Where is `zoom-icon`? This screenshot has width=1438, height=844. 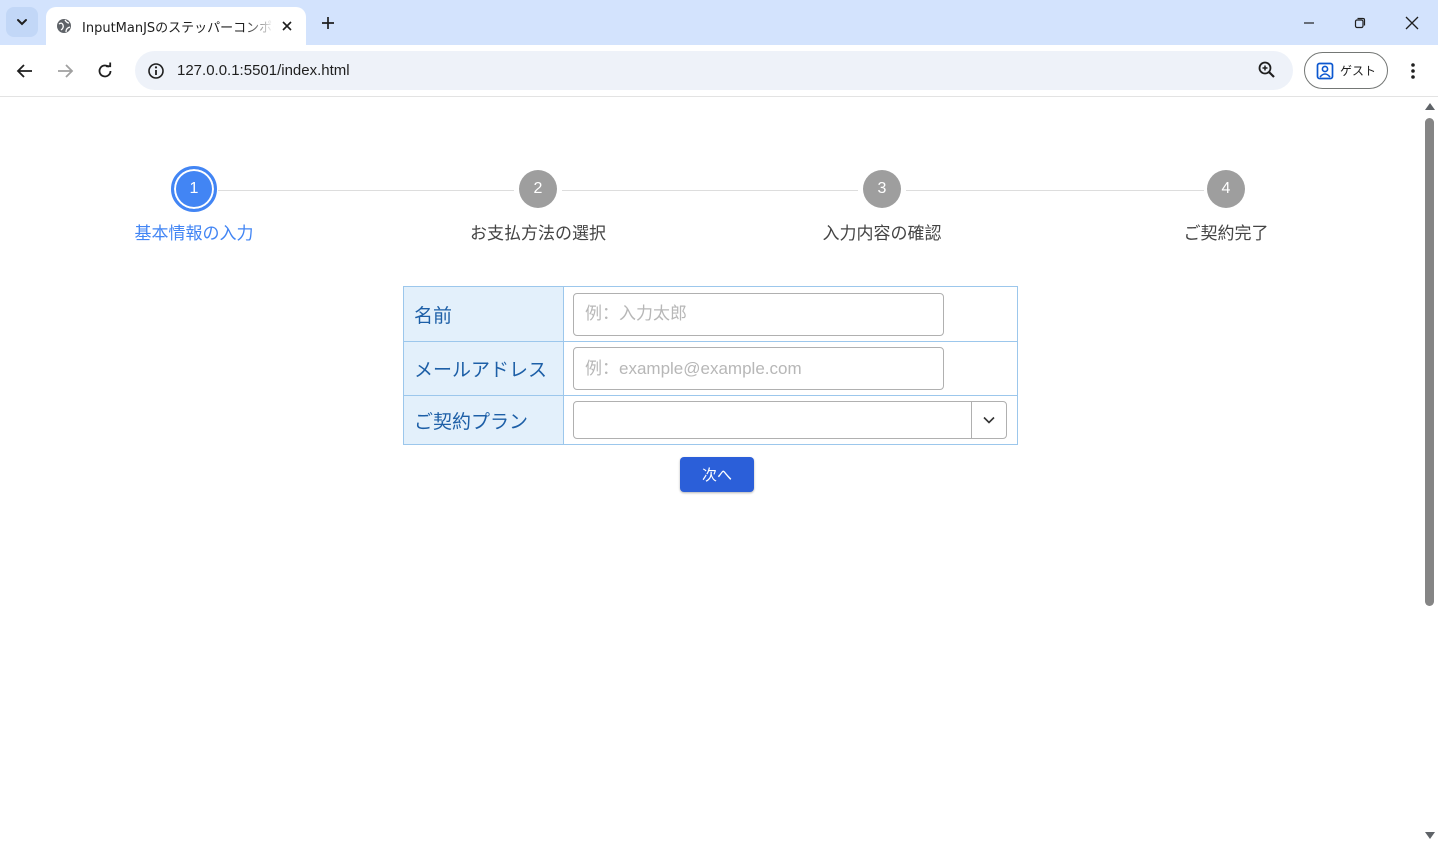 zoom-icon is located at coordinates (1267, 70).